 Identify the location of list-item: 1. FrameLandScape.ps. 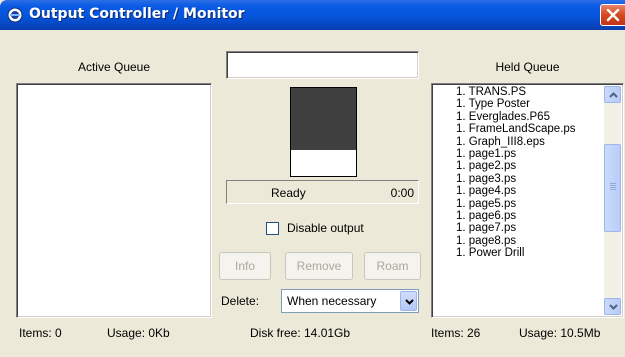
(531, 129).